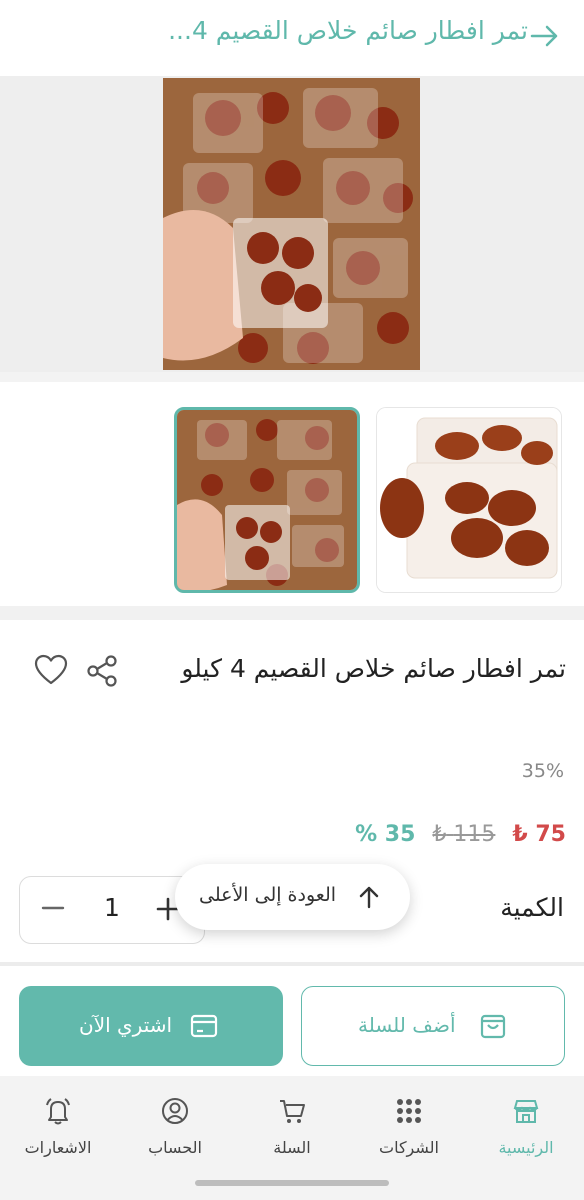  I want to click on buy-now-button: اشتري الآن, so click(151, 1026).